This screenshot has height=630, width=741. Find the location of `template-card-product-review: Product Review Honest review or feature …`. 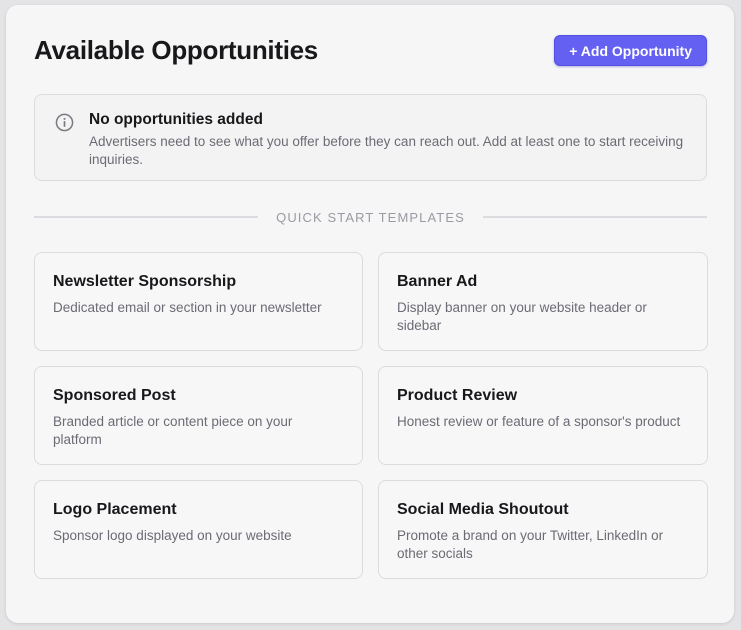

template-card-product-review: Product Review Honest review or feature … is located at coordinates (543, 415).